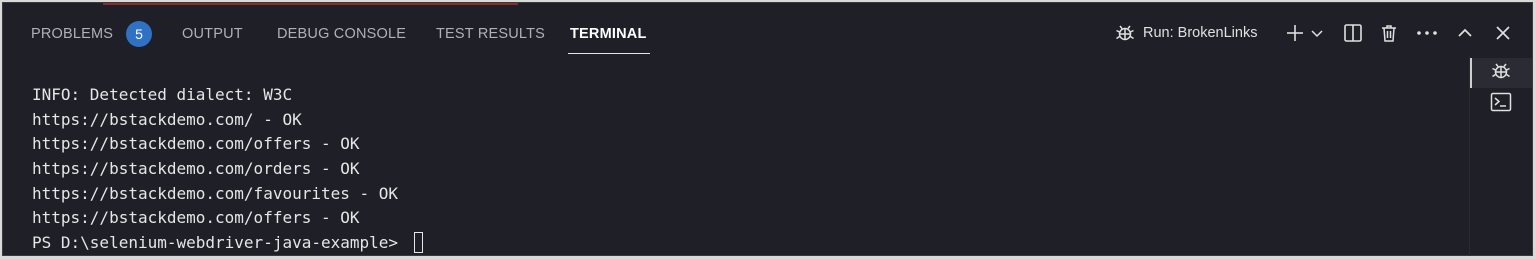 Image resolution: width=1536 pixels, height=259 pixels. I want to click on split-terminal-button, so click(1353, 33).